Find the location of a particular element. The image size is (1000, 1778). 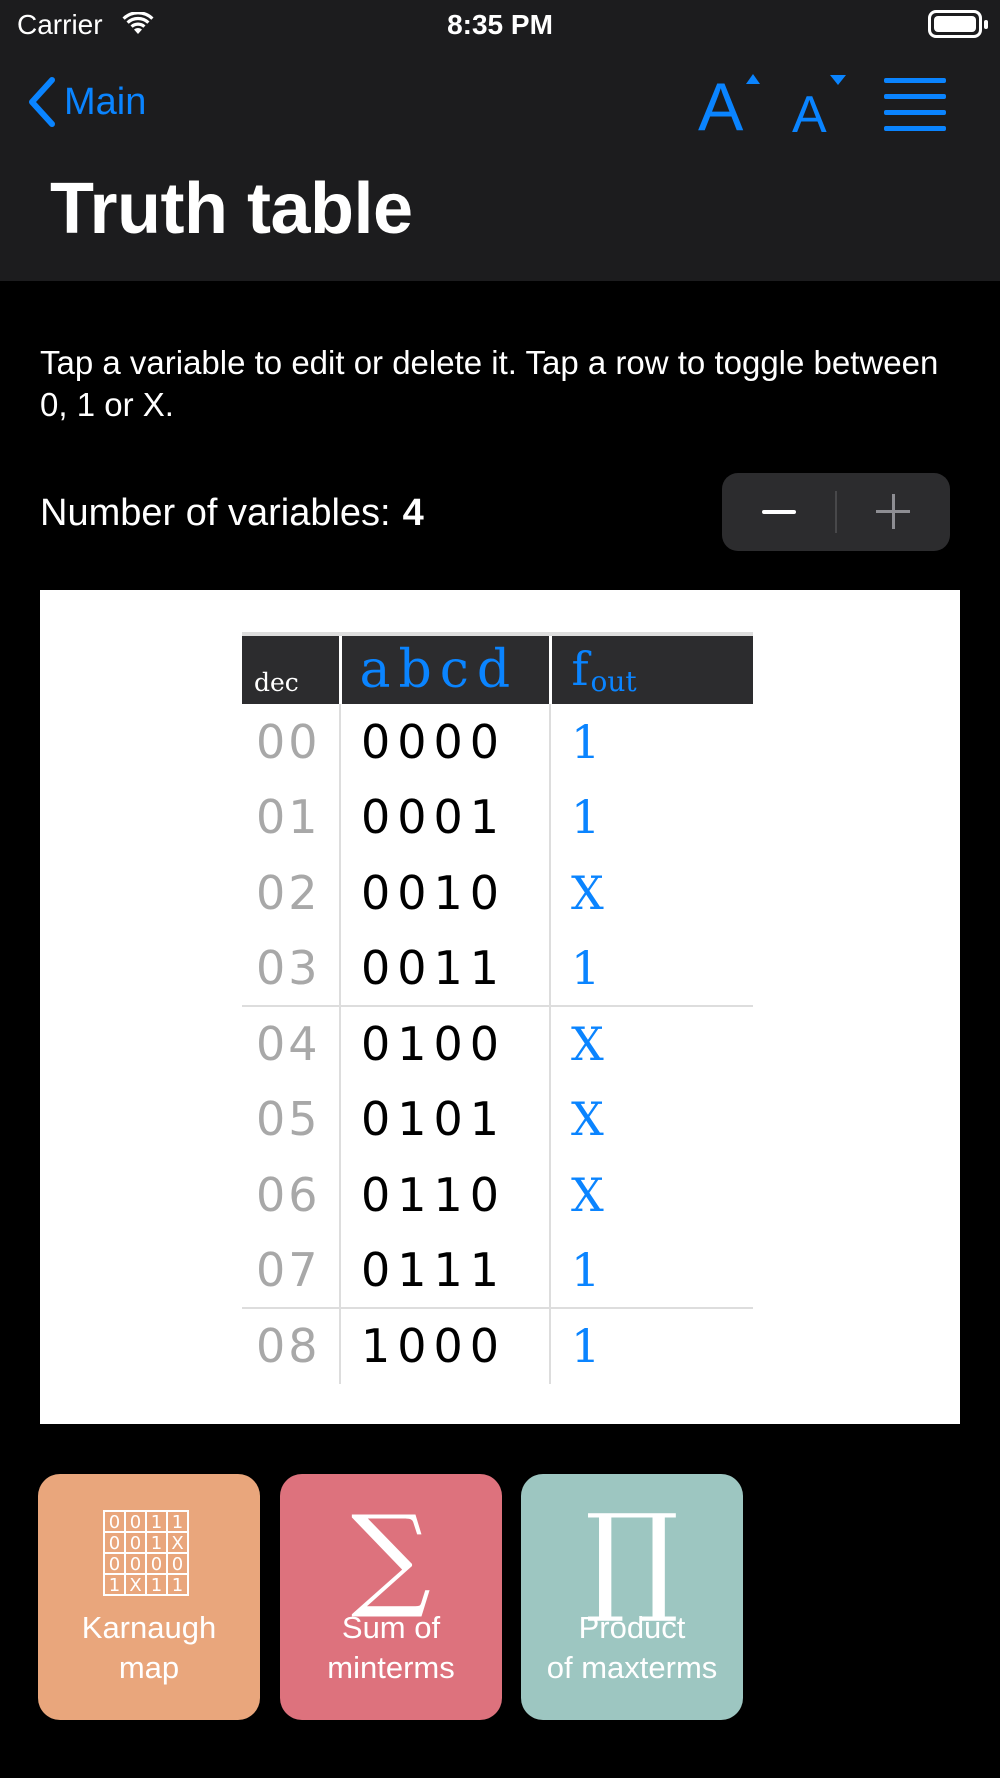

row-decimal: 02 is located at coordinates (288, 892).